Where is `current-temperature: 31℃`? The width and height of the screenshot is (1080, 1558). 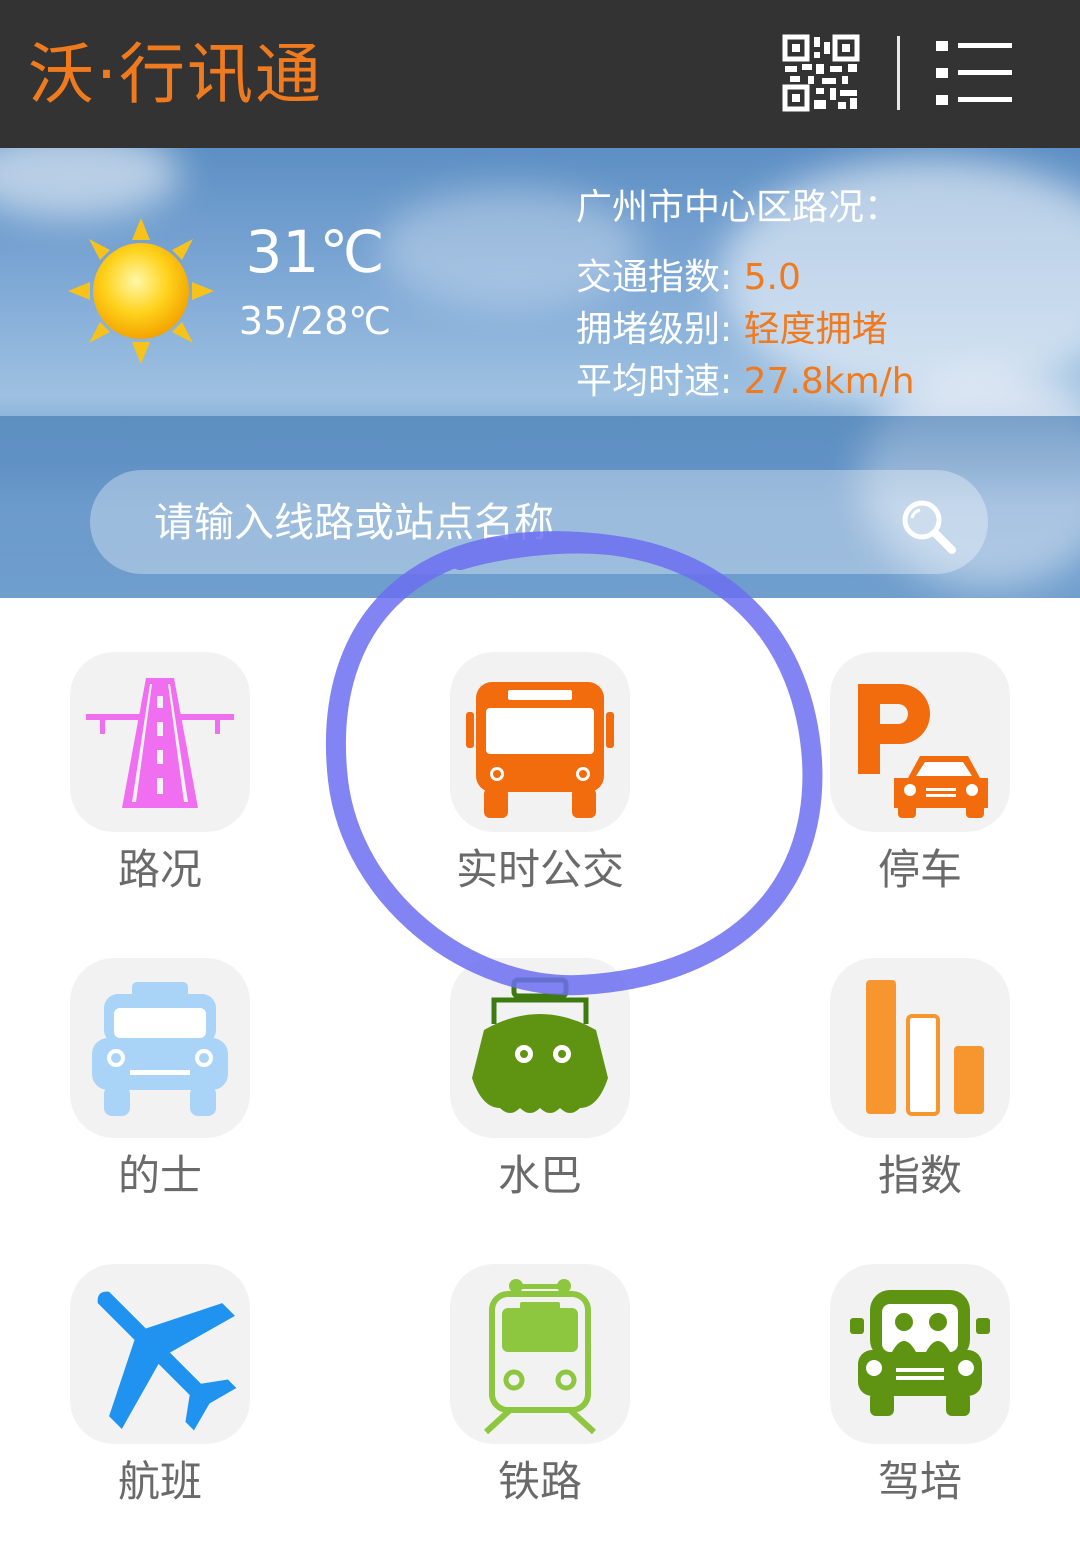
current-temperature: 31℃ is located at coordinates (315, 252).